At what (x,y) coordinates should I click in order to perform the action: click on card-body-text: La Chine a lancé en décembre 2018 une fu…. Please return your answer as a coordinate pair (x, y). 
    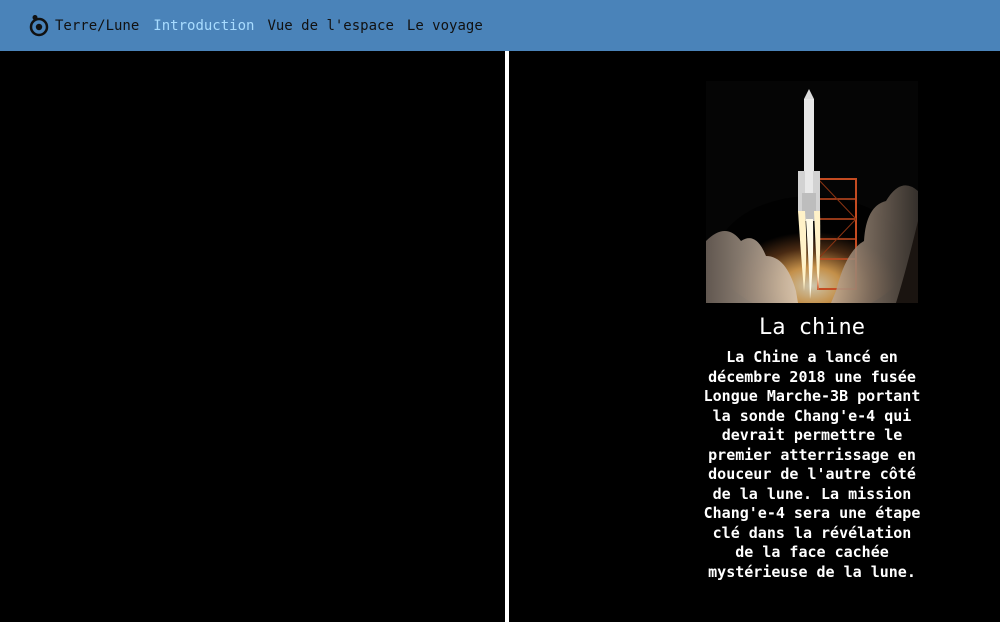
    Looking at the image, I should click on (812, 464).